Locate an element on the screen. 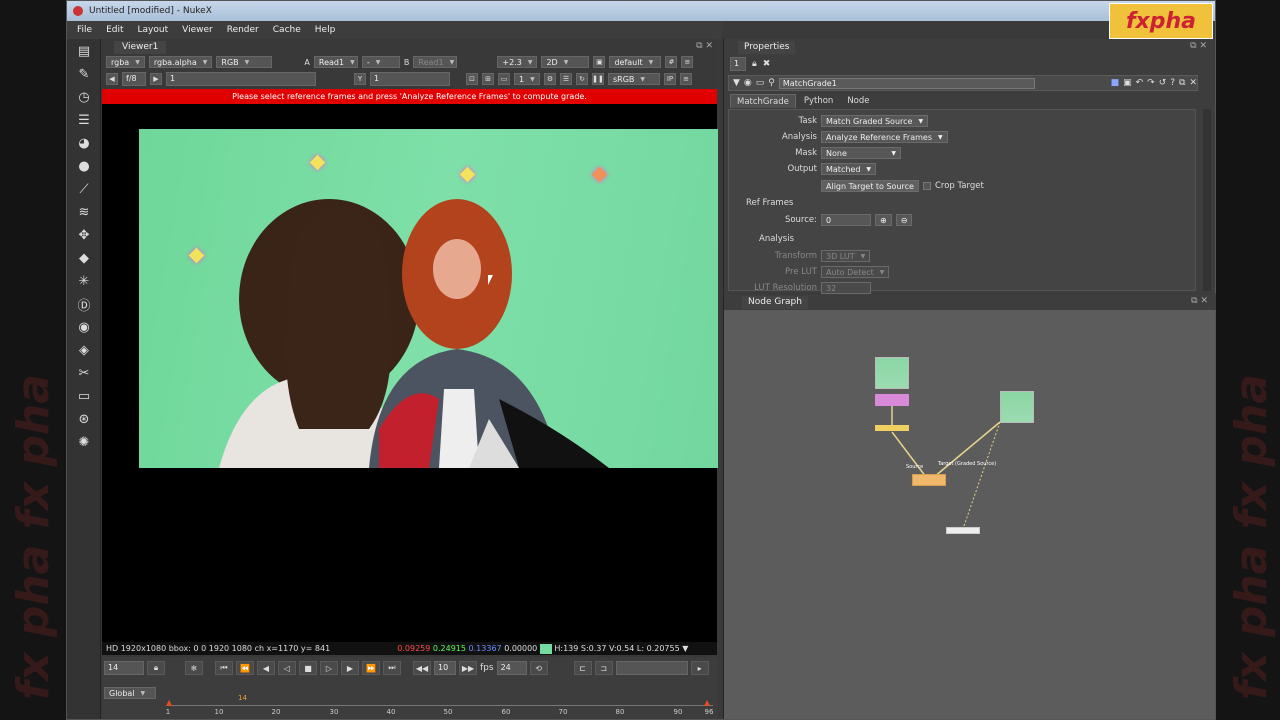  tab-matchgrade: MatchGrade is located at coordinates (763, 101).